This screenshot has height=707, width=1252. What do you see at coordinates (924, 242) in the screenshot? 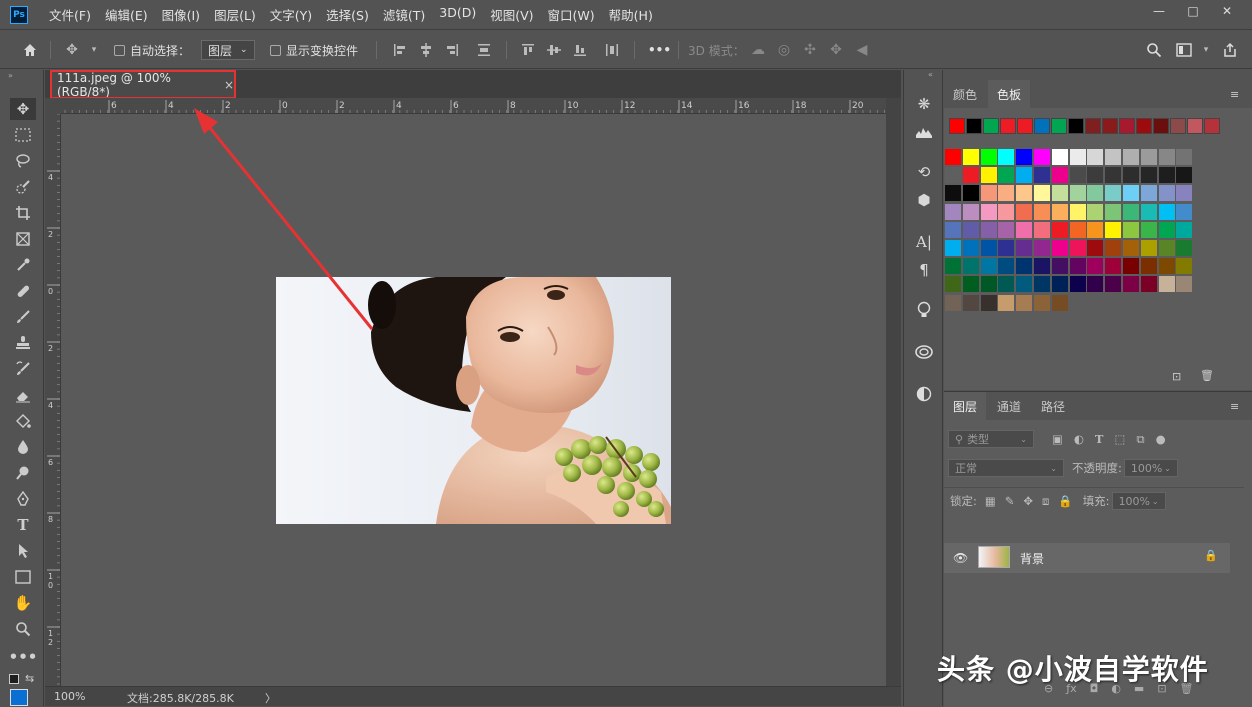
I see `character-icon: A|` at bounding box center [924, 242].